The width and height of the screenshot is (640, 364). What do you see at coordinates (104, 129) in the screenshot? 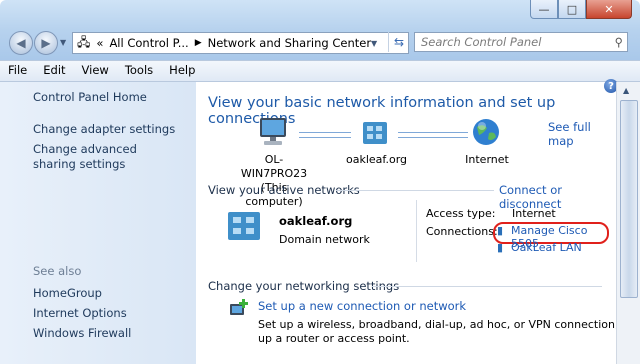
I see `sidebar-item-adapter-settings: Change adapter settings` at bounding box center [104, 129].